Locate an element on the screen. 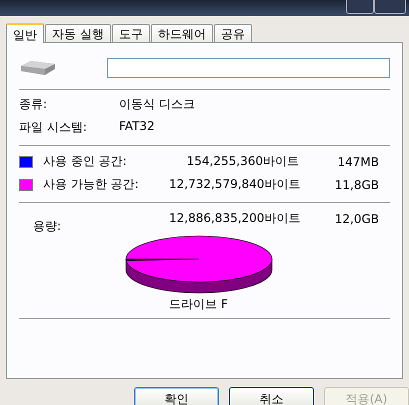 This screenshot has width=409, height=405. name-field is located at coordinates (248, 68).